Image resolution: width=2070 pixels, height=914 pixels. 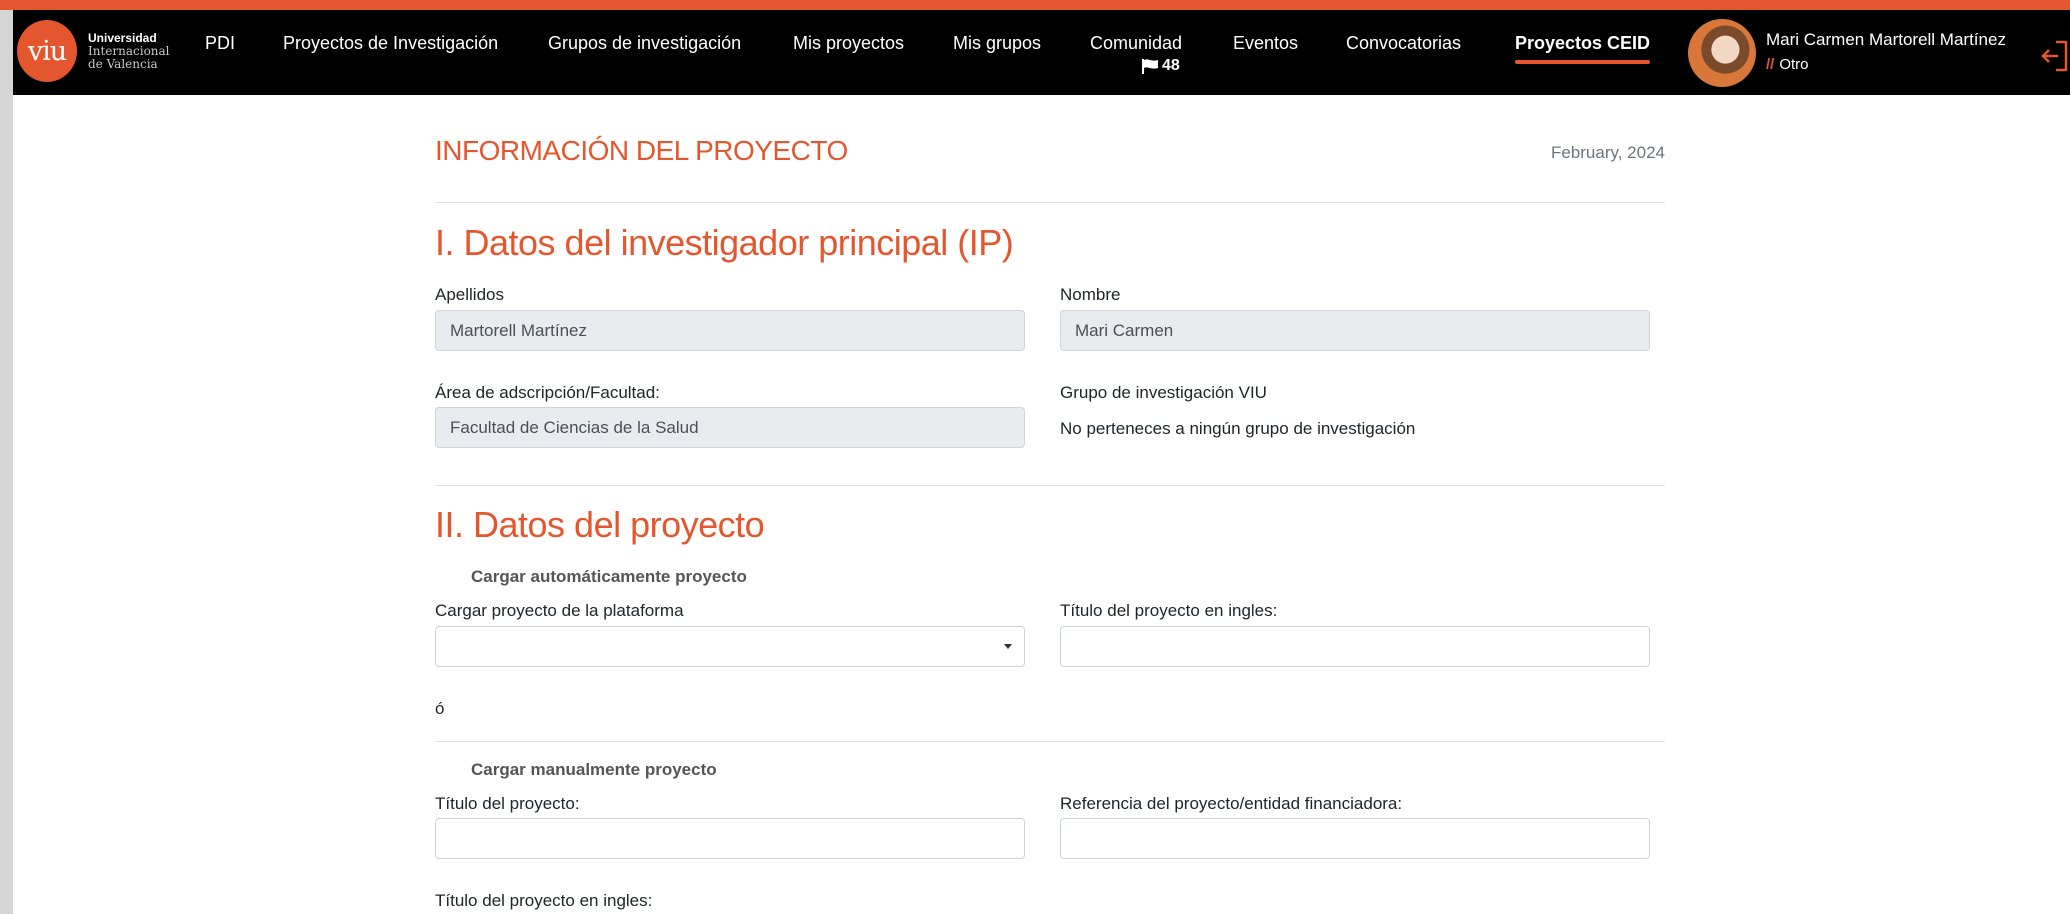 What do you see at coordinates (1722, 53) in the screenshot?
I see `user-avatar` at bounding box center [1722, 53].